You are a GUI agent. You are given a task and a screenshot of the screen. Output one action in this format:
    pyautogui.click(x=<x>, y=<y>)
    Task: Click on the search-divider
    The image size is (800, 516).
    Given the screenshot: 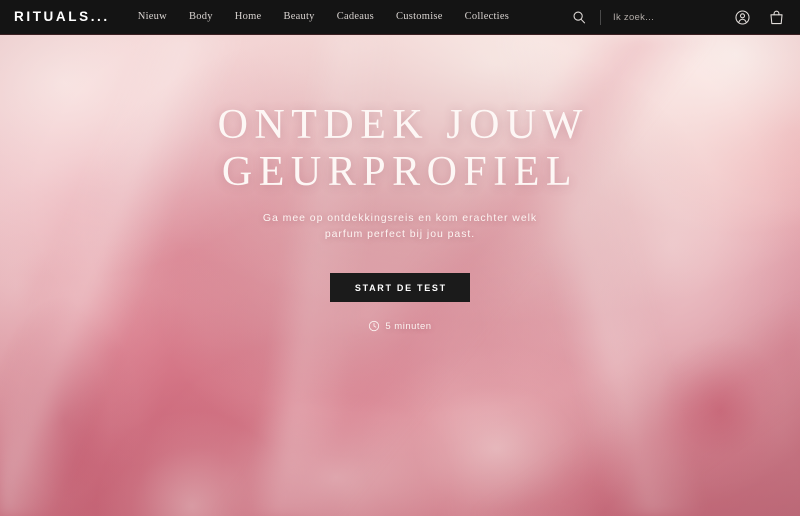 What is the action you would take?
    pyautogui.click(x=600, y=17)
    